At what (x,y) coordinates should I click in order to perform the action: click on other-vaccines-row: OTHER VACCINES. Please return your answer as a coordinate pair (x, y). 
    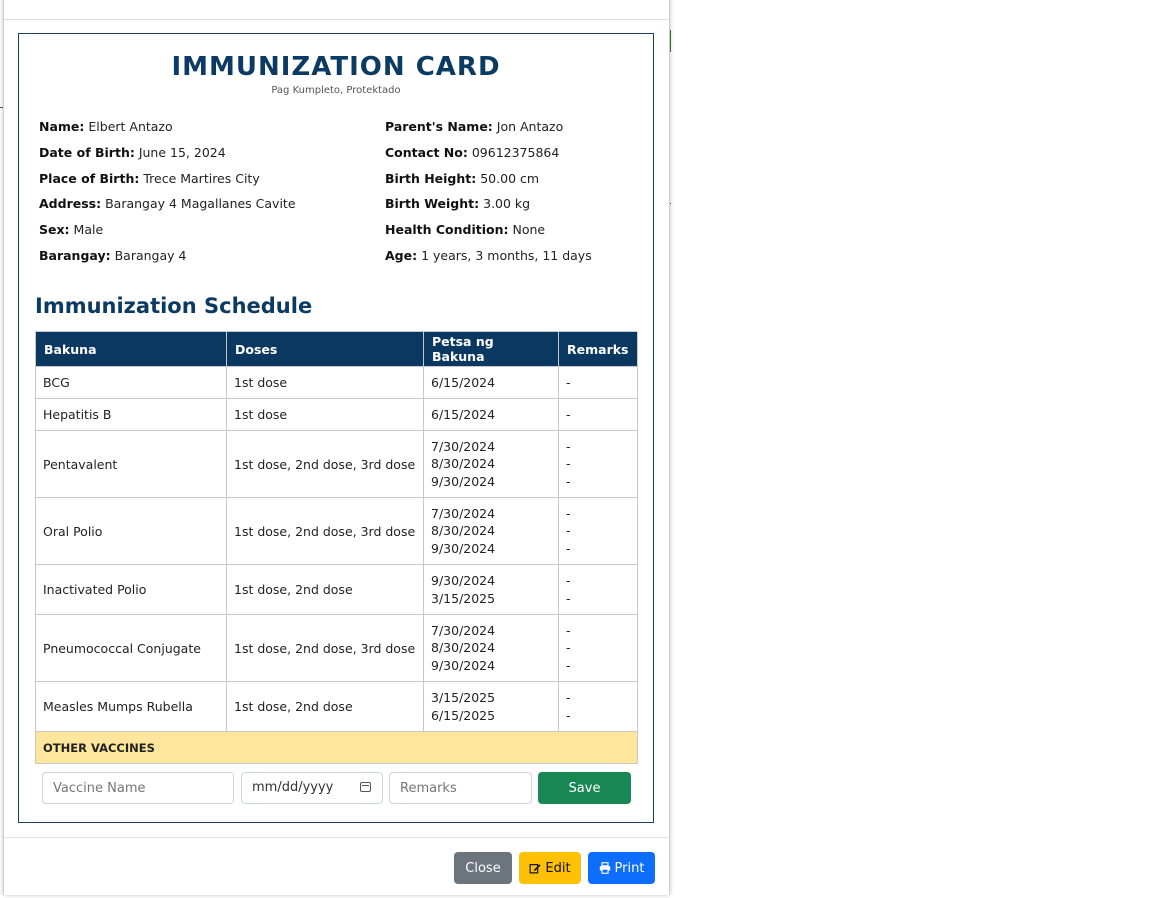
    Looking at the image, I should click on (336, 747).